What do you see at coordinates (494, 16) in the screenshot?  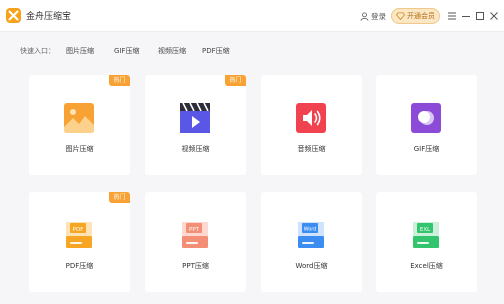 I see `close-icon` at bounding box center [494, 16].